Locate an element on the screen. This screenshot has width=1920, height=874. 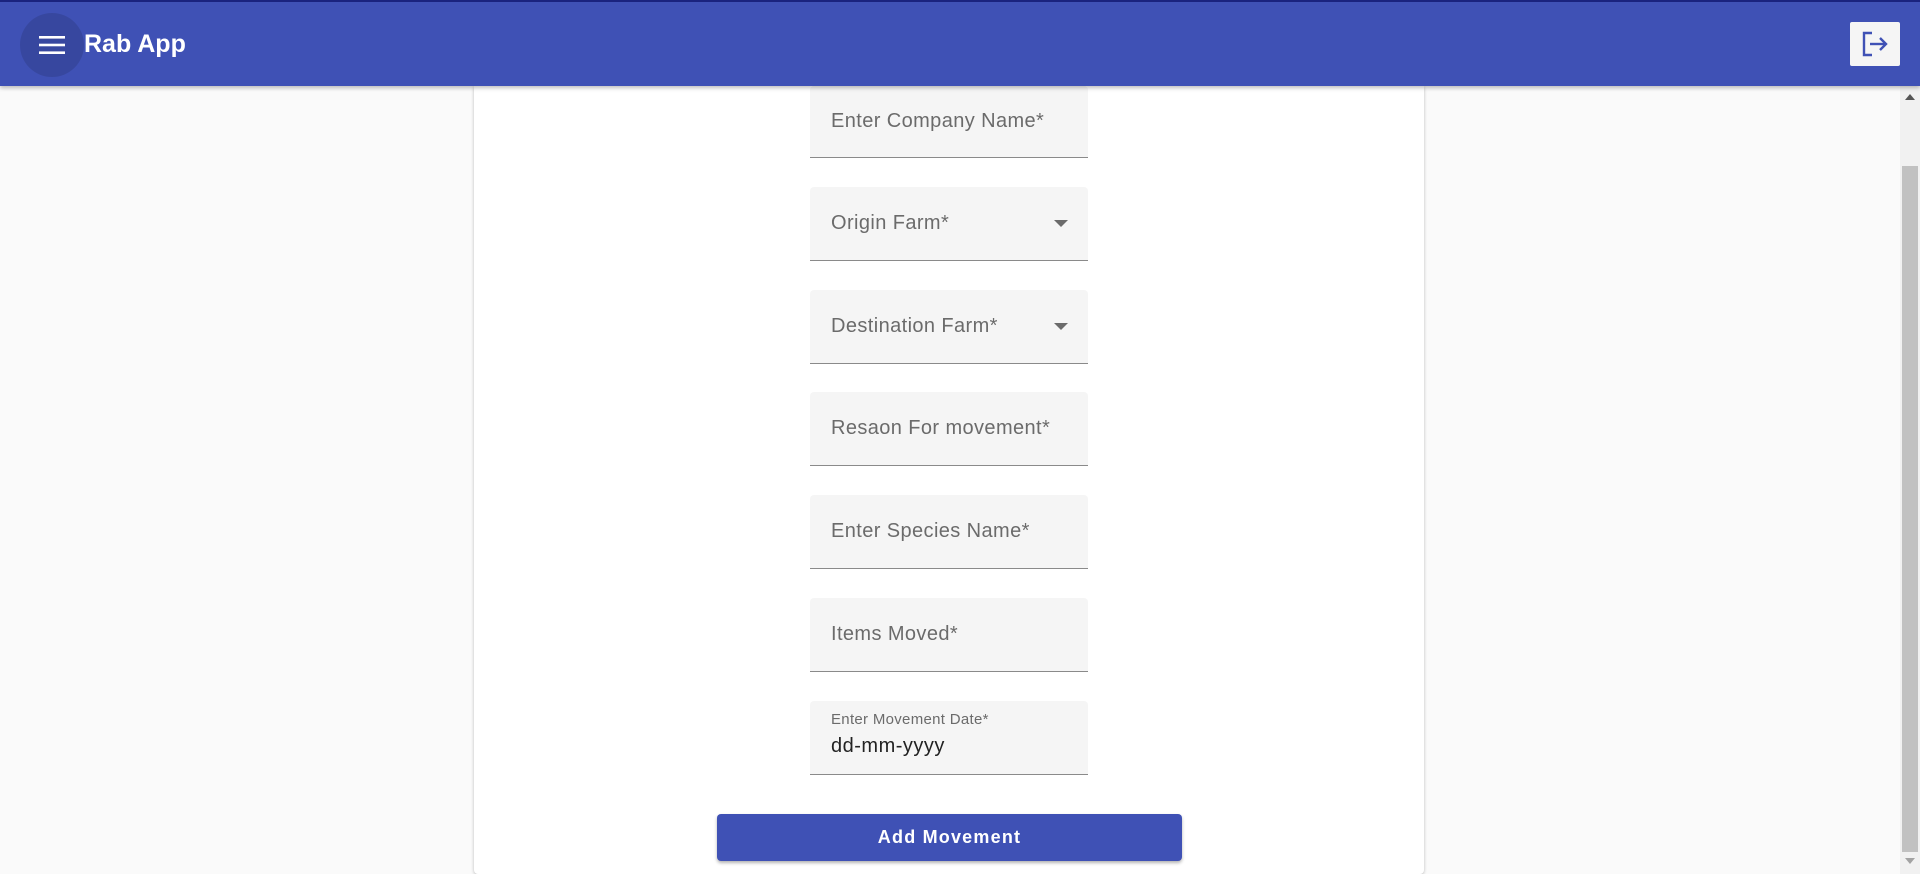
company-name-input: Enter Company Name* is located at coordinates (949, 122).